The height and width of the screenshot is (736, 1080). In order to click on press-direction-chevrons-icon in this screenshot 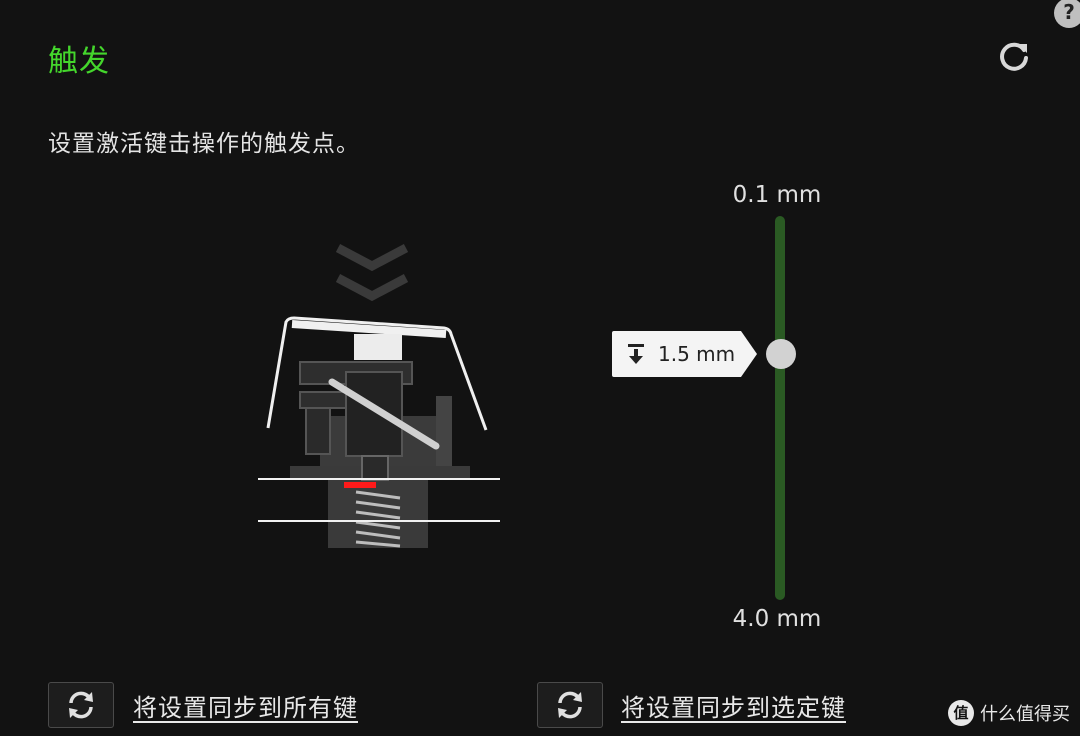, I will do `click(372, 273)`.